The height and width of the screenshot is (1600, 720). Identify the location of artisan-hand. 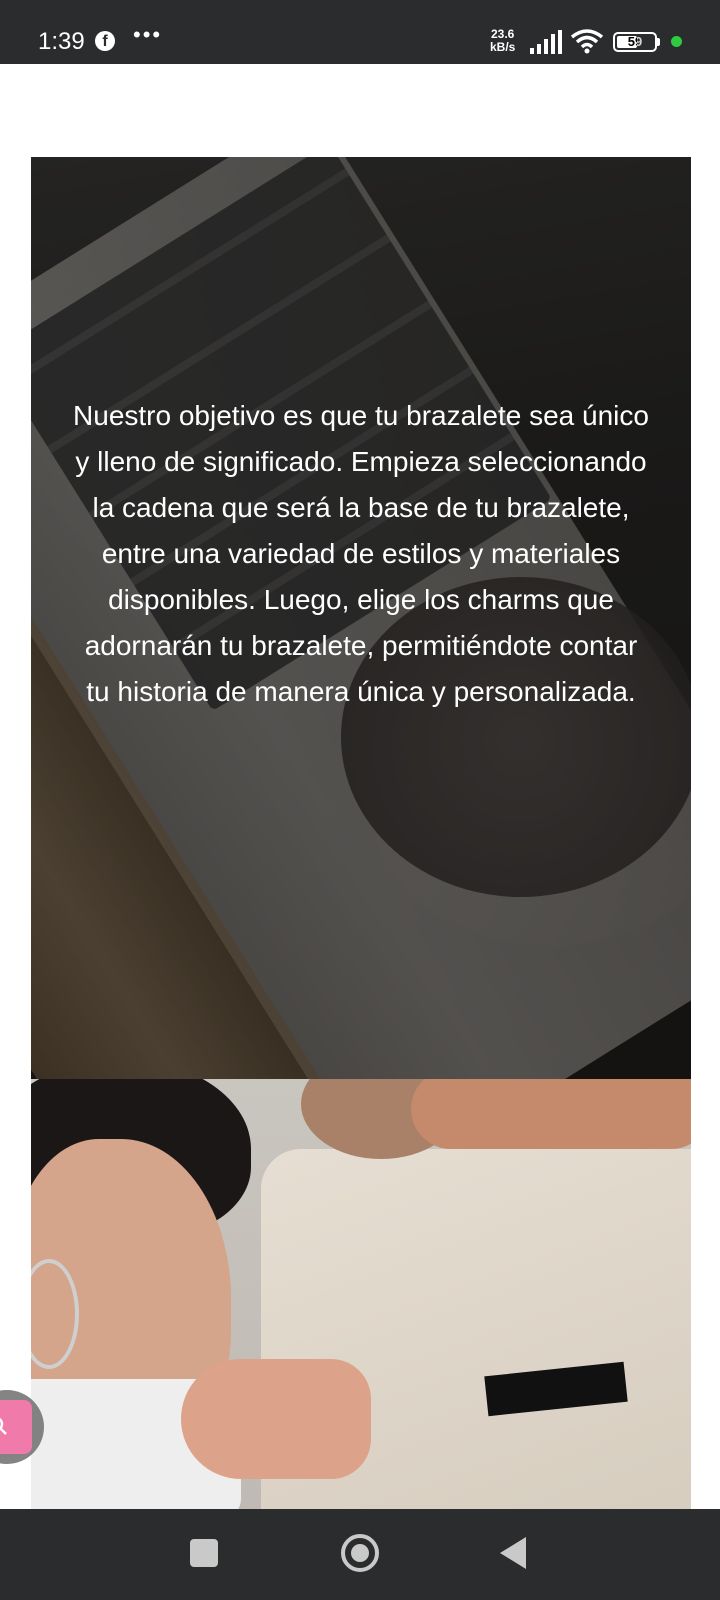
(276, 1419).